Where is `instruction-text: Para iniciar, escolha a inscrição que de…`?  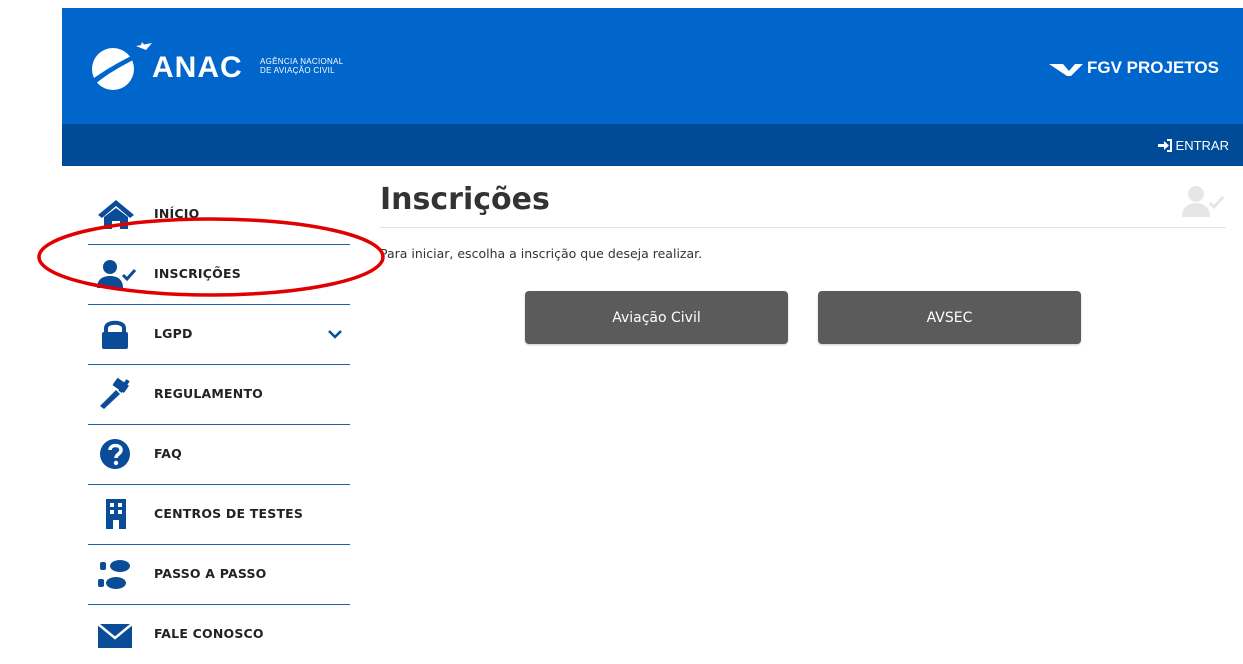 instruction-text: Para iniciar, escolha a inscrição que de… is located at coordinates (541, 253).